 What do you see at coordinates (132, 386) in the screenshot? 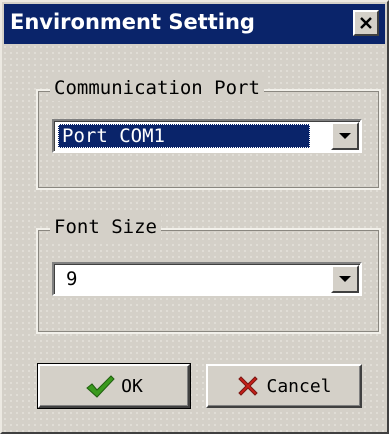
I see `ok-button-label: OK` at bounding box center [132, 386].